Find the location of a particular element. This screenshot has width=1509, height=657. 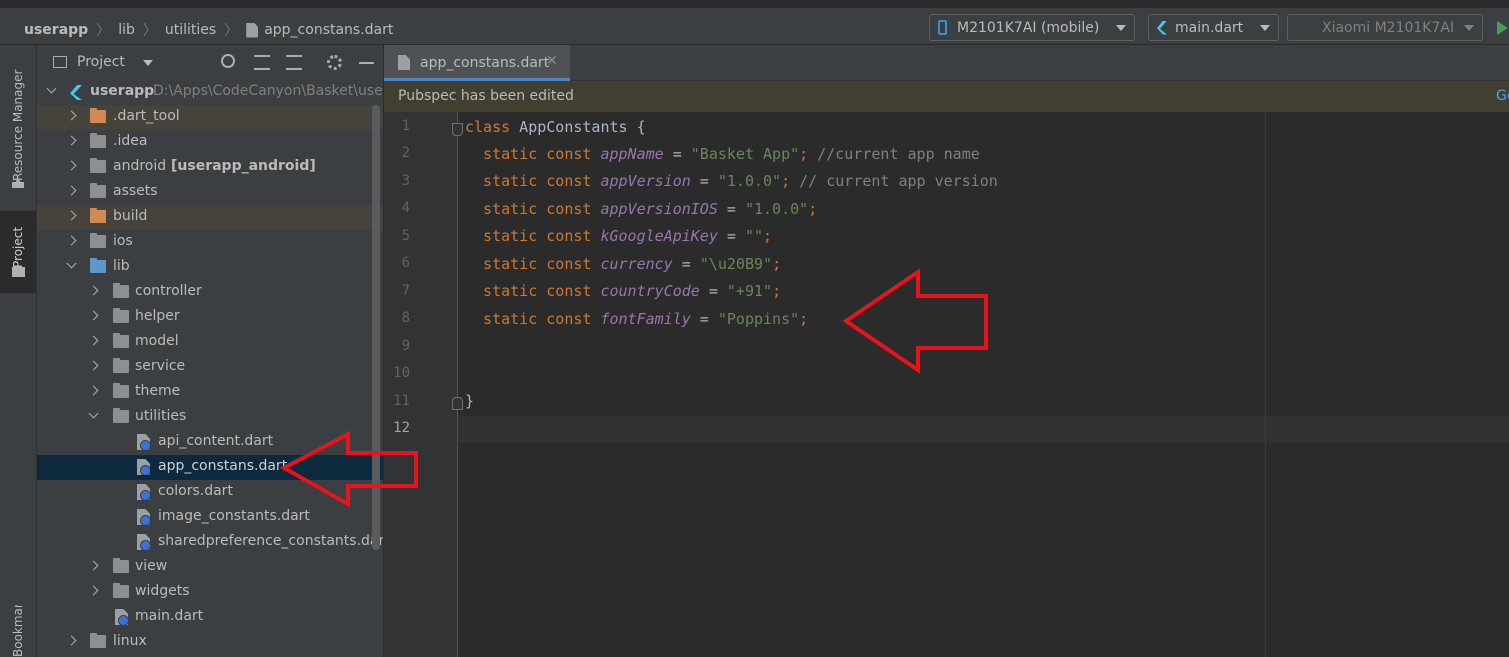

close-icon: ✕ is located at coordinates (552, 61).